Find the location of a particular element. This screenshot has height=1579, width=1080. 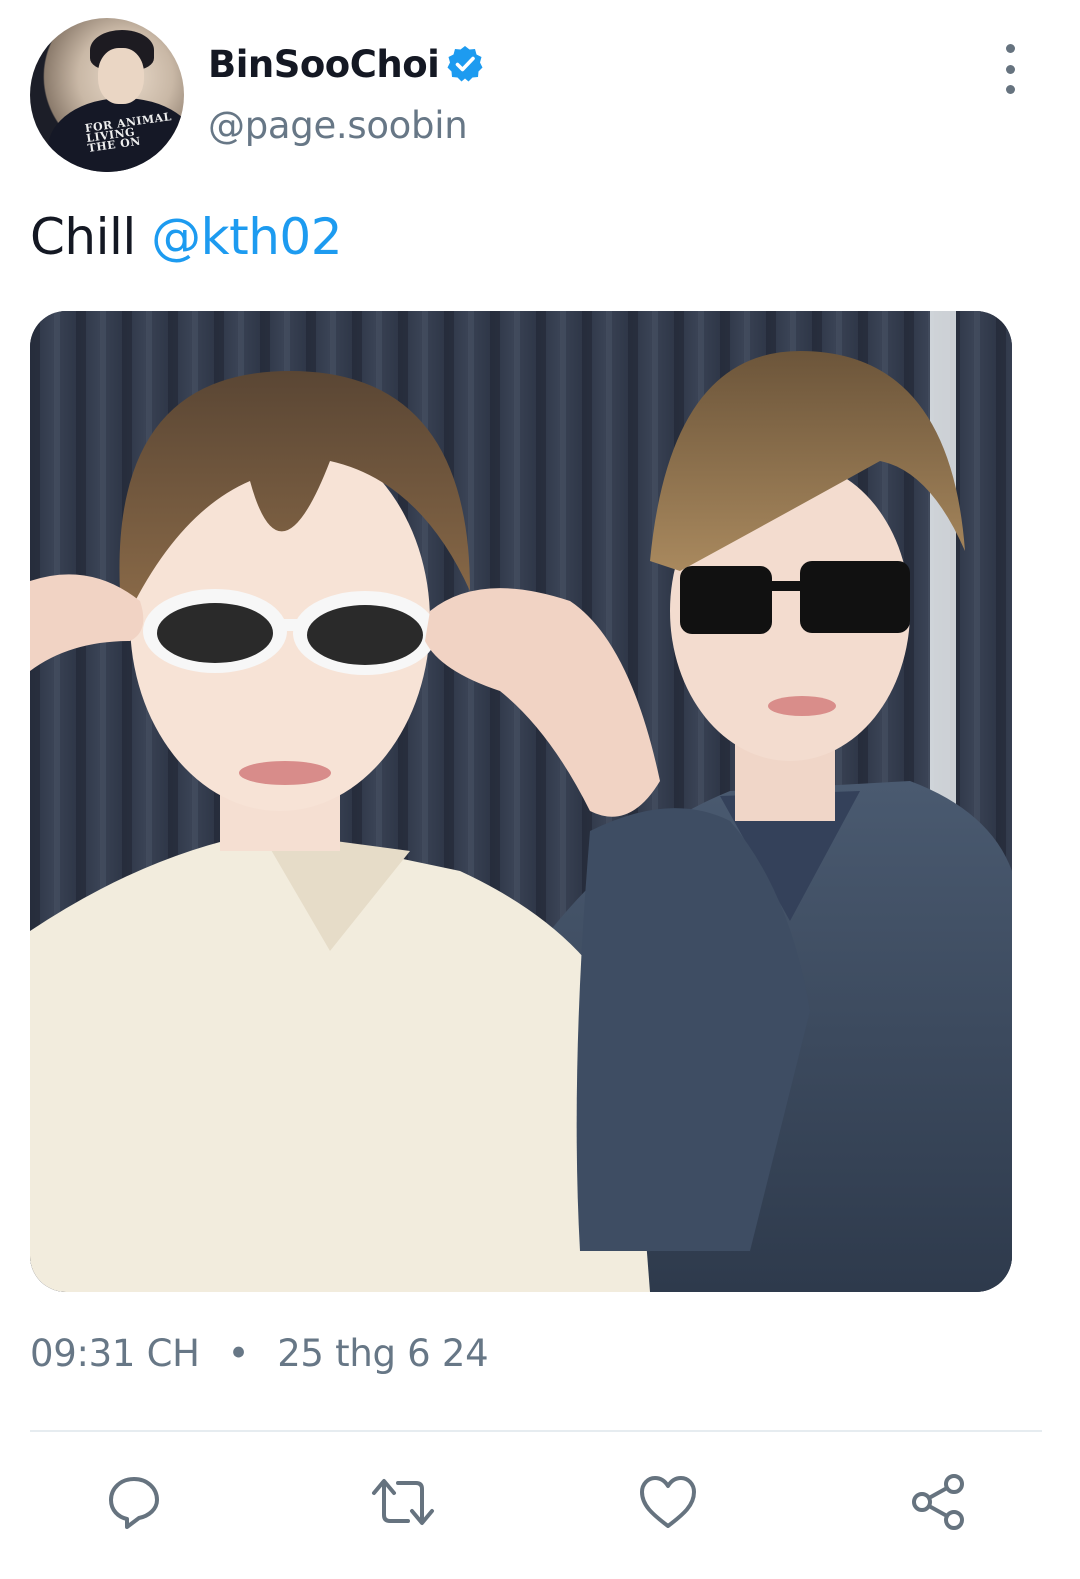

retweet-button is located at coordinates (403, 1502).